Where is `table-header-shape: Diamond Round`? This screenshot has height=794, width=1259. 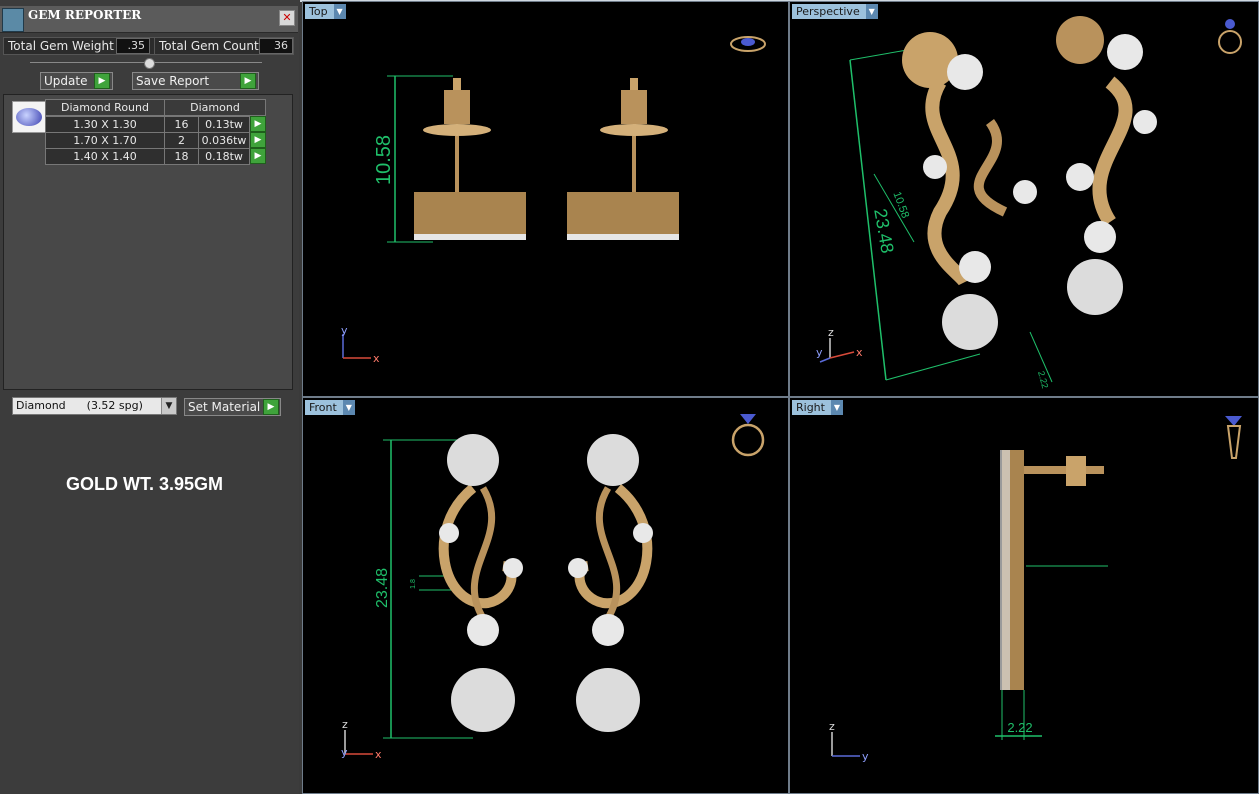 table-header-shape: Diamond Round is located at coordinates (105, 107).